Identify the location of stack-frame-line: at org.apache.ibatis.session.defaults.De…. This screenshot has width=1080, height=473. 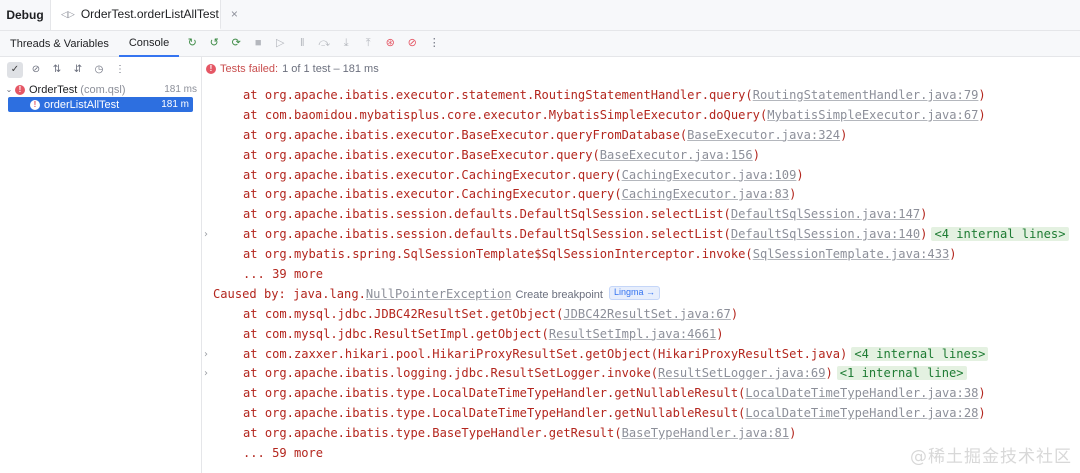
(641, 215).